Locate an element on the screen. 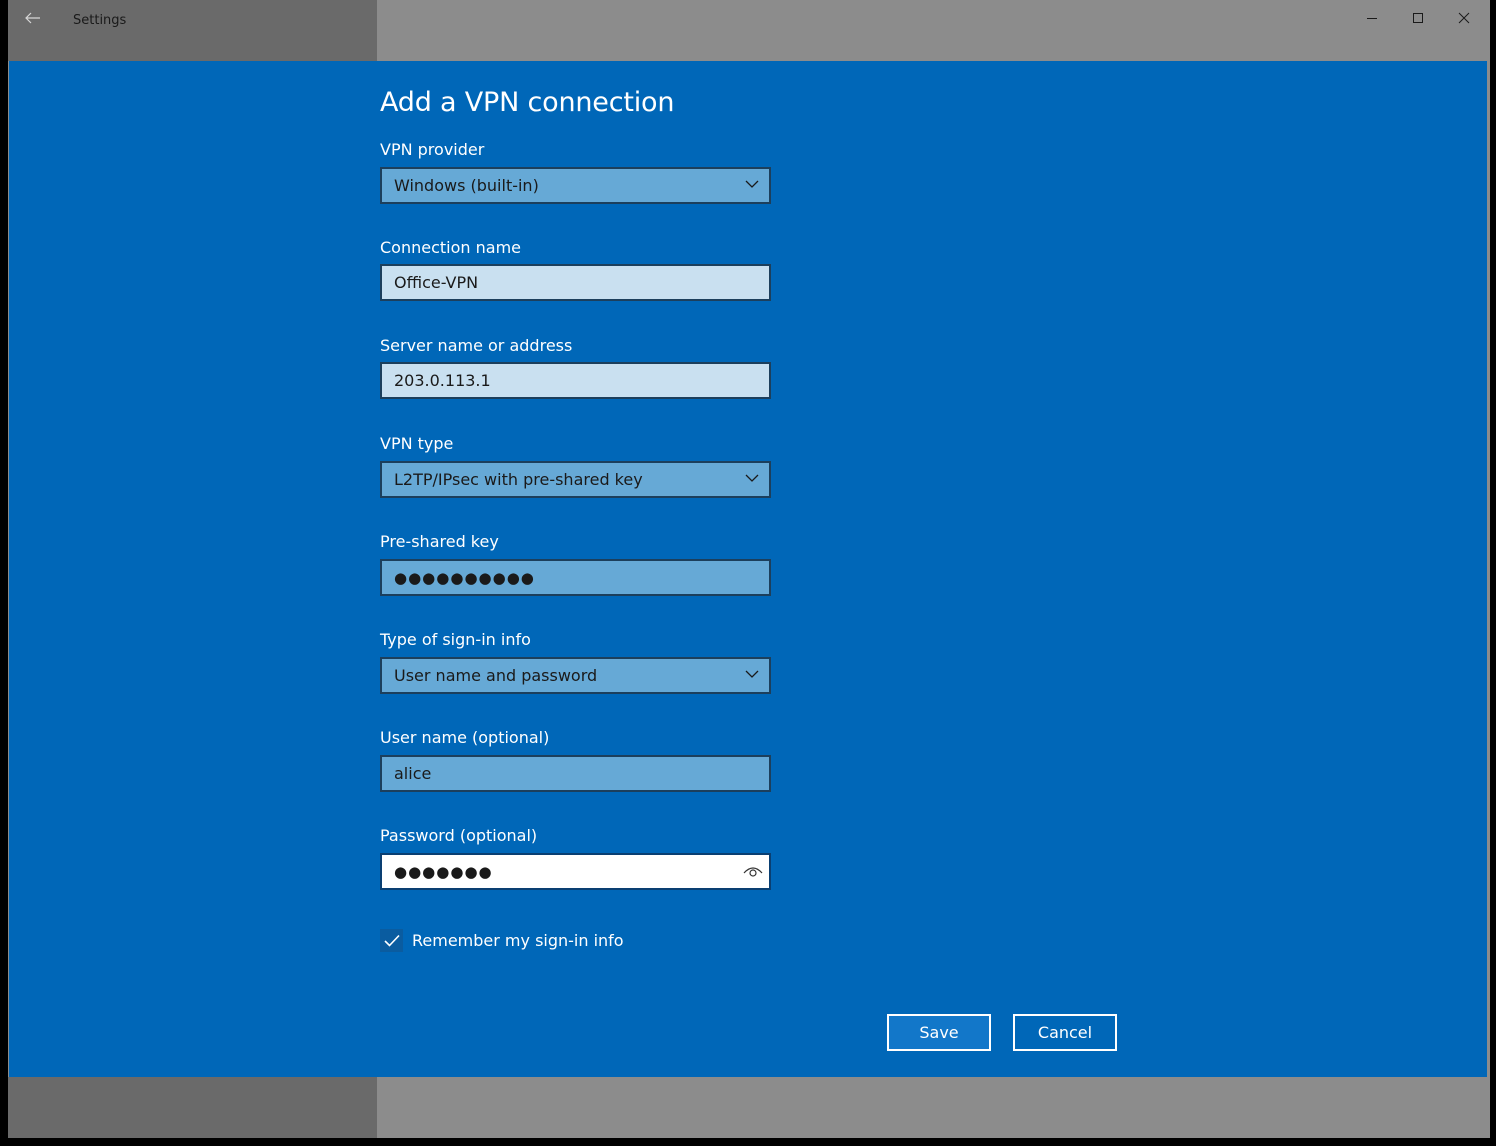 This screenshot has height=1146, width=1496. password-input: ●●●●●●● is located at coordinates (575, 871).